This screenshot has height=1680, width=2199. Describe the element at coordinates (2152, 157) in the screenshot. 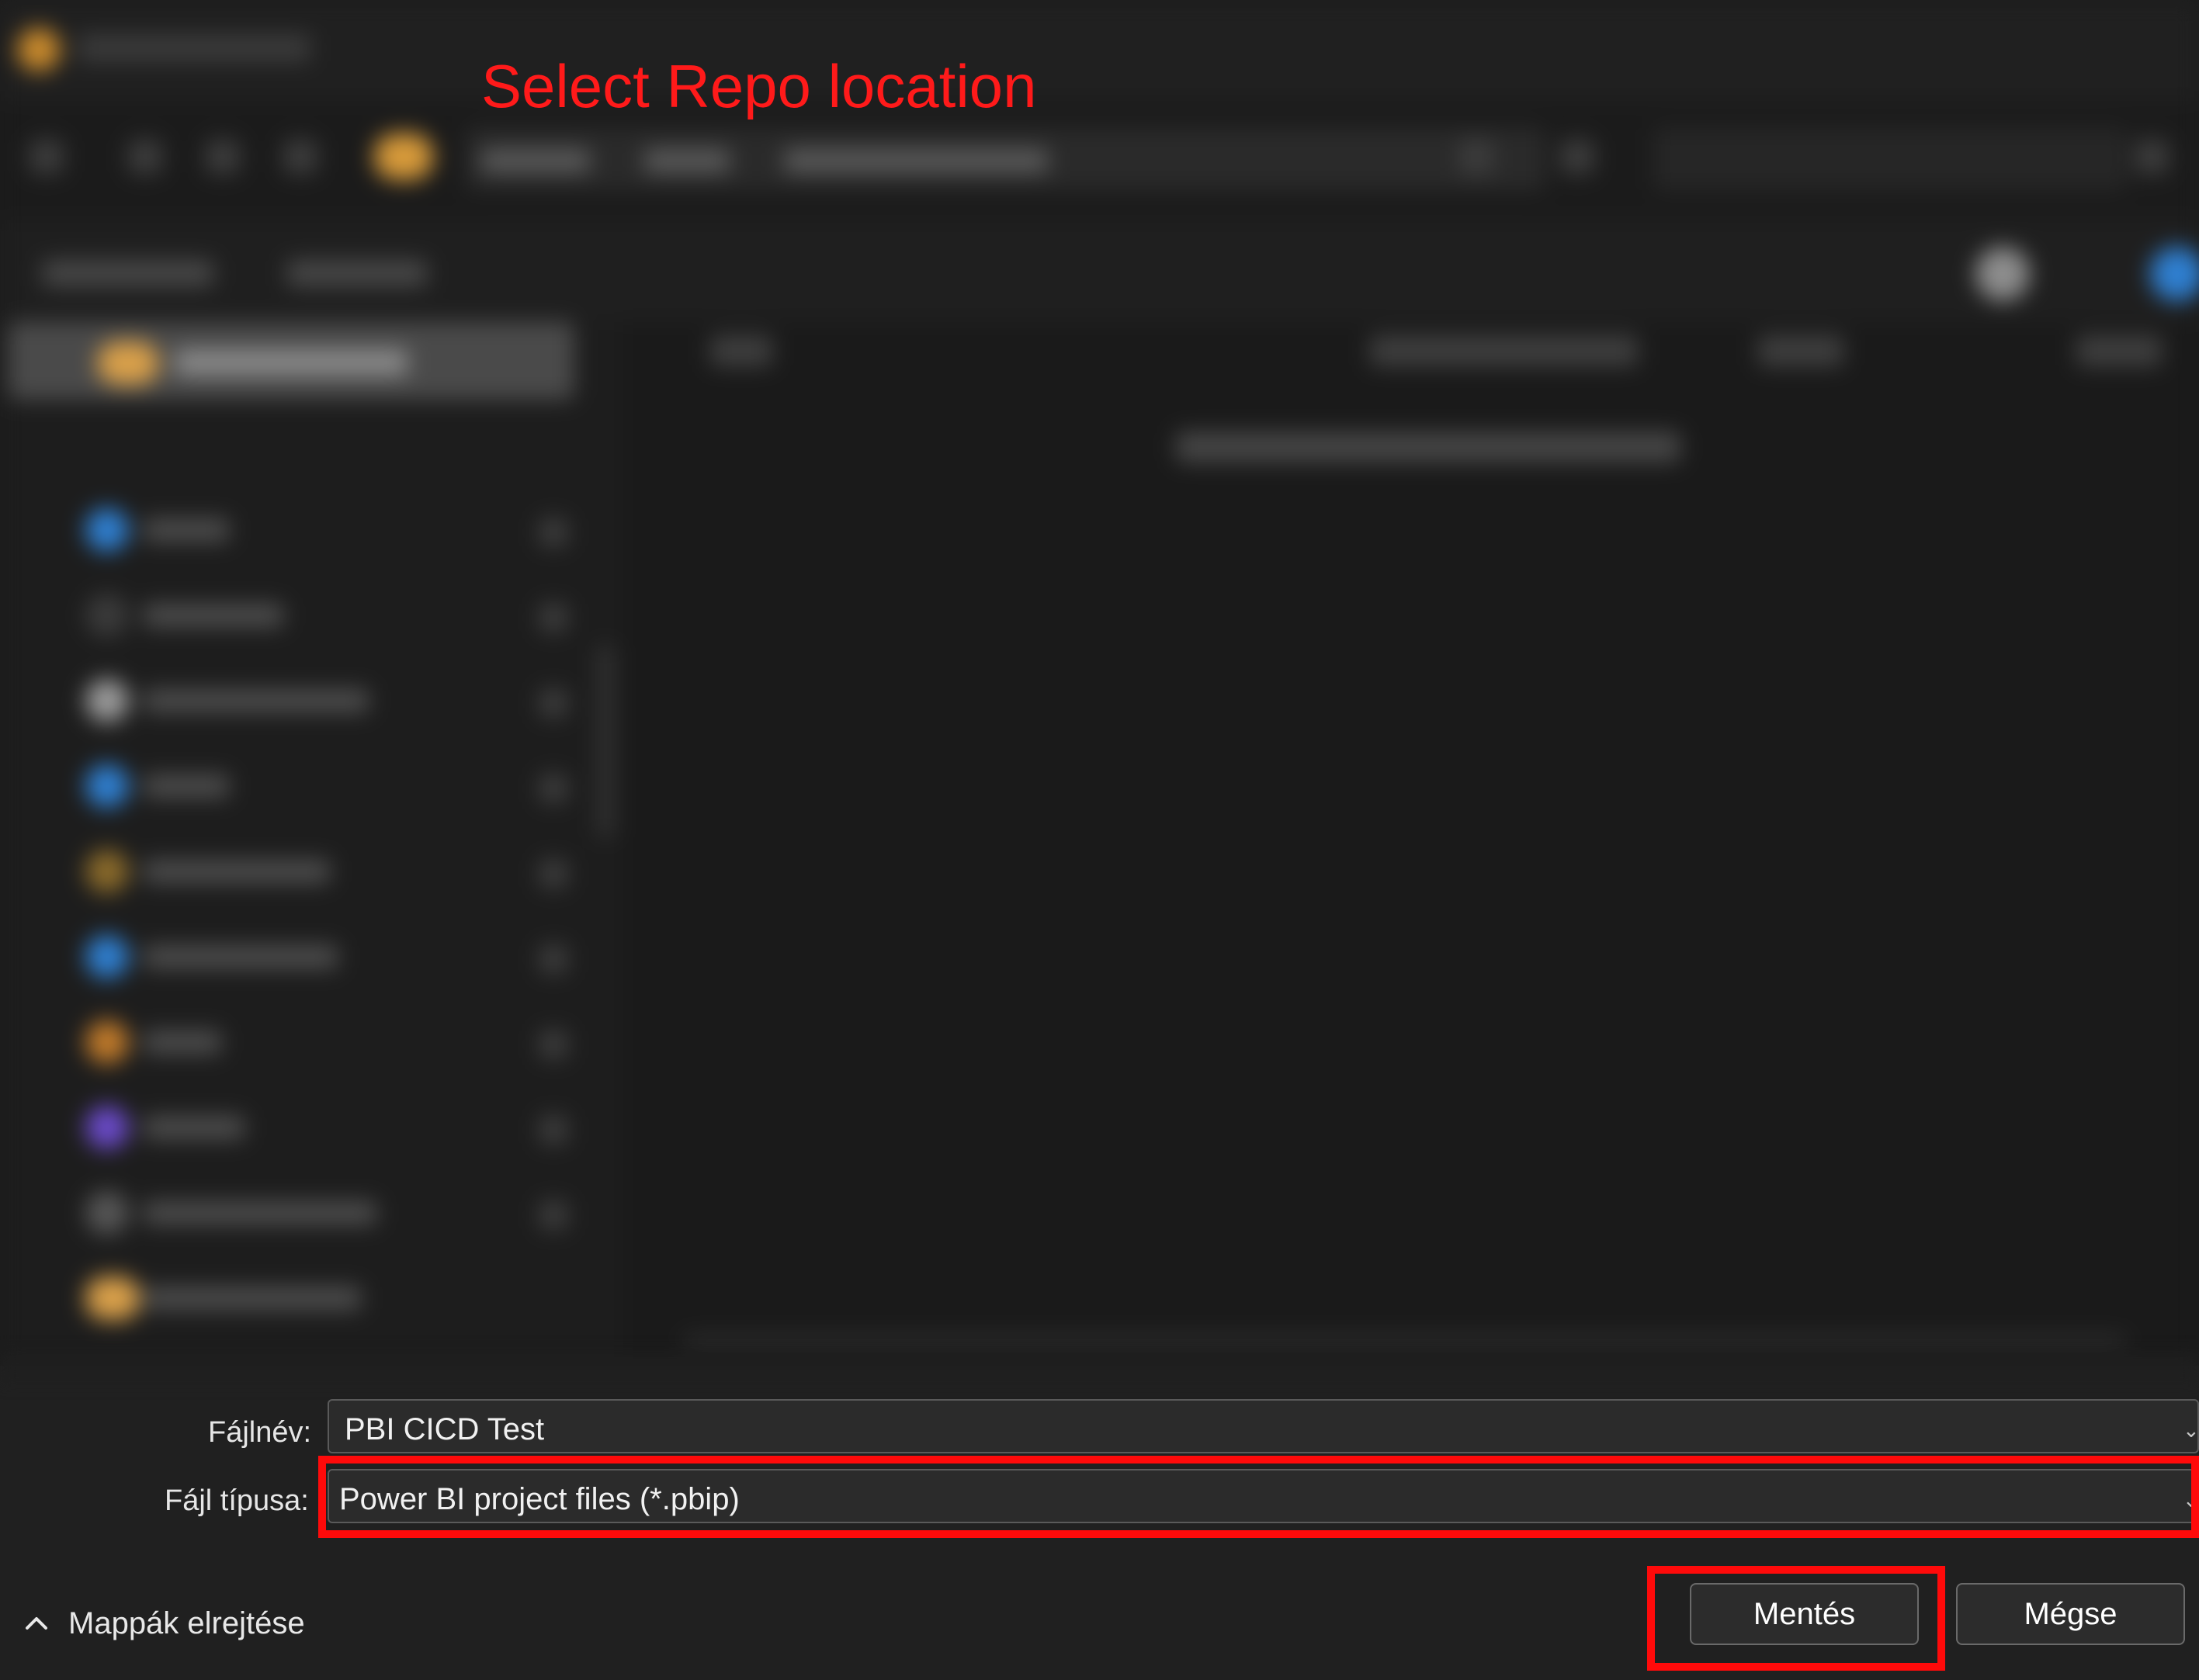

I see `search-icon` at that location.